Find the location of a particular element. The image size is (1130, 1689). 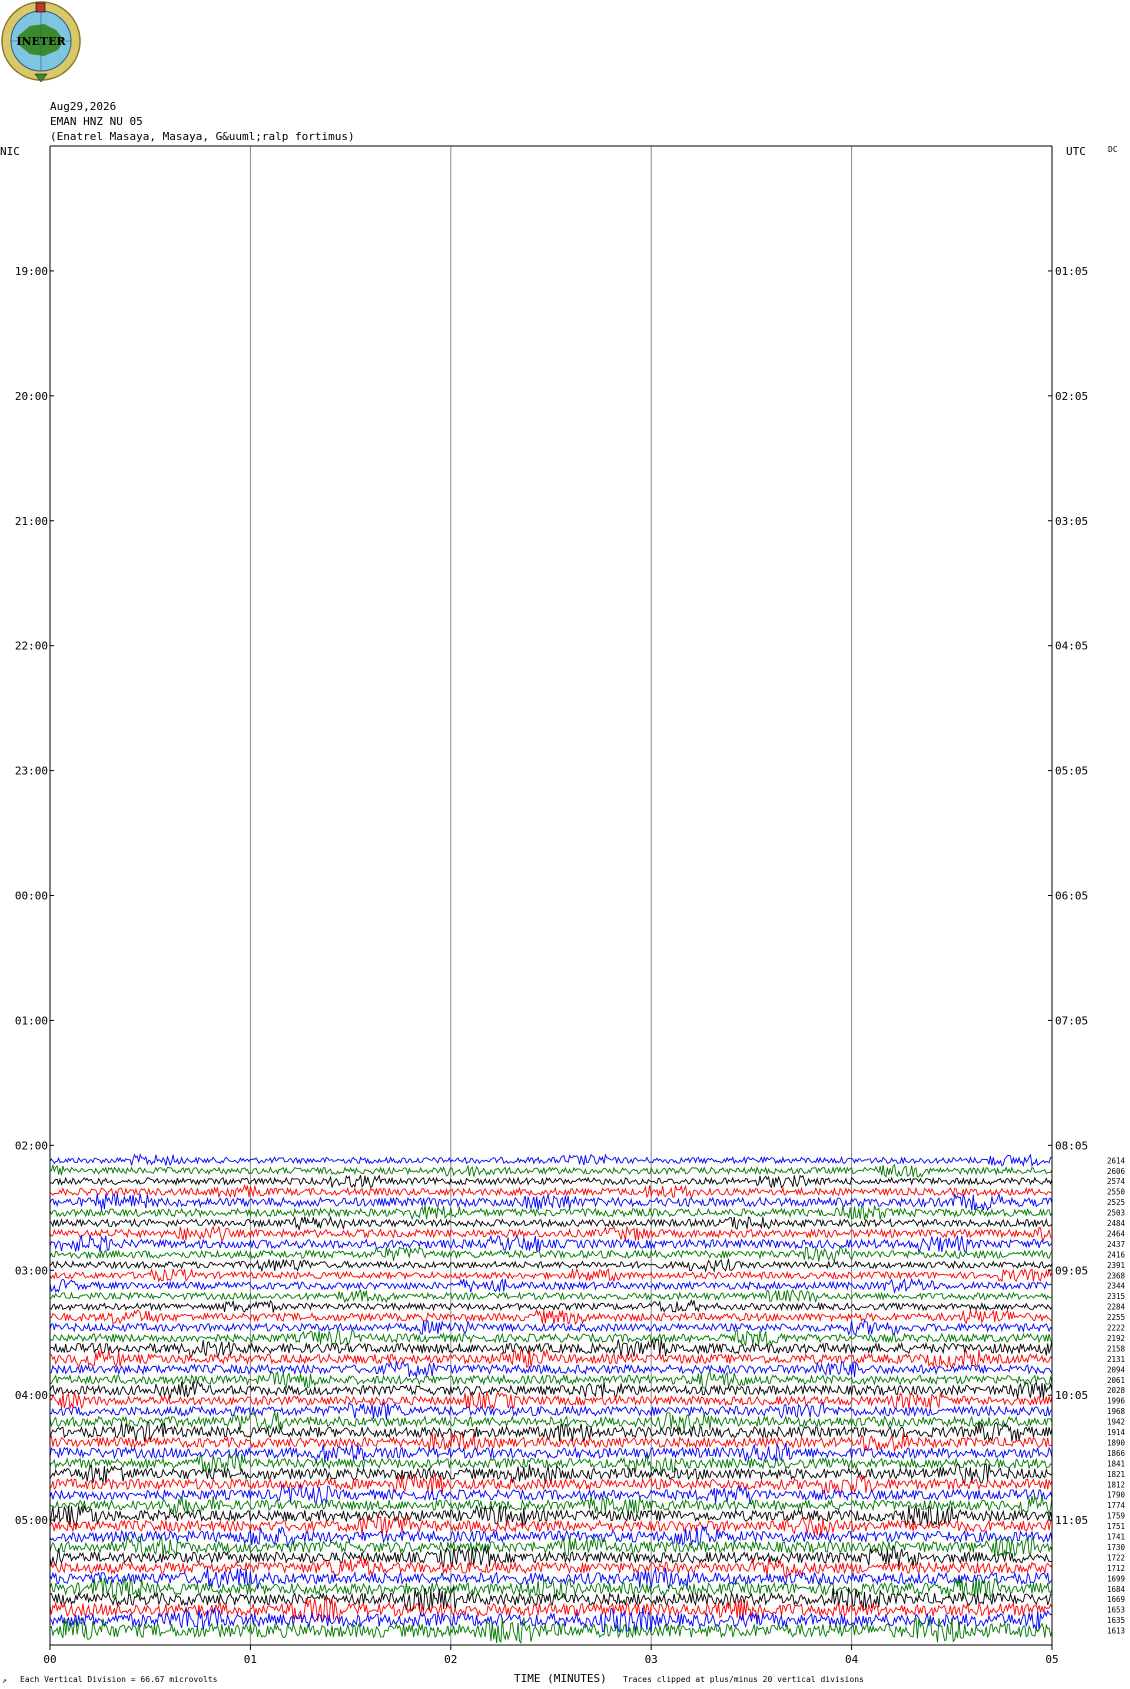

right-hour-label: 05:05 is located at coordinates (1071, 771).